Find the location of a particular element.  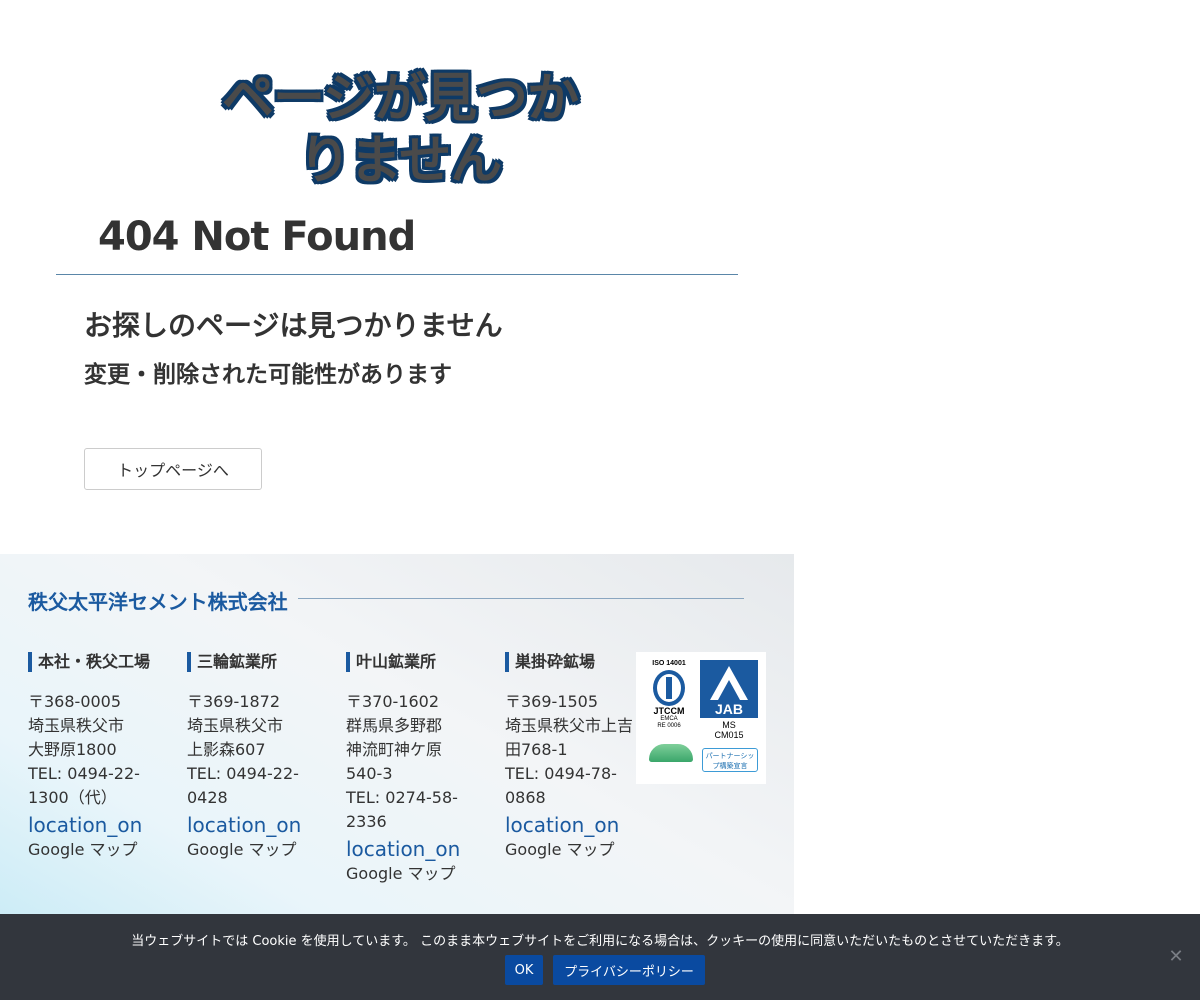

re-label: RE 0006 is located at coordinates (669, 726).